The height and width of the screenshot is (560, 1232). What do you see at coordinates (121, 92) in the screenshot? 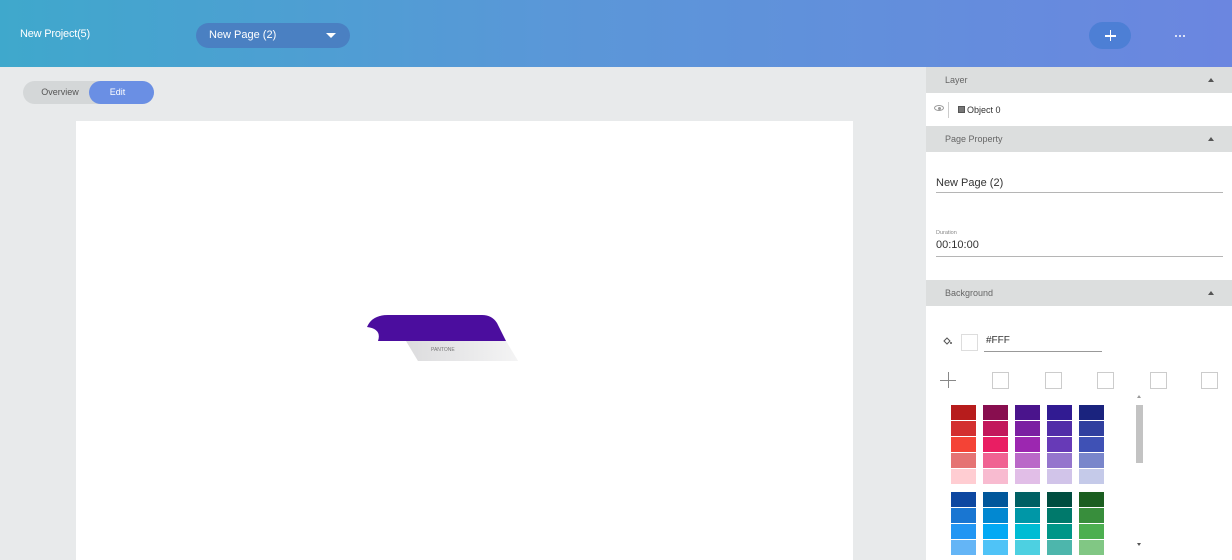
I see `edit-tab: Edit` at bounding box center [121, 92].